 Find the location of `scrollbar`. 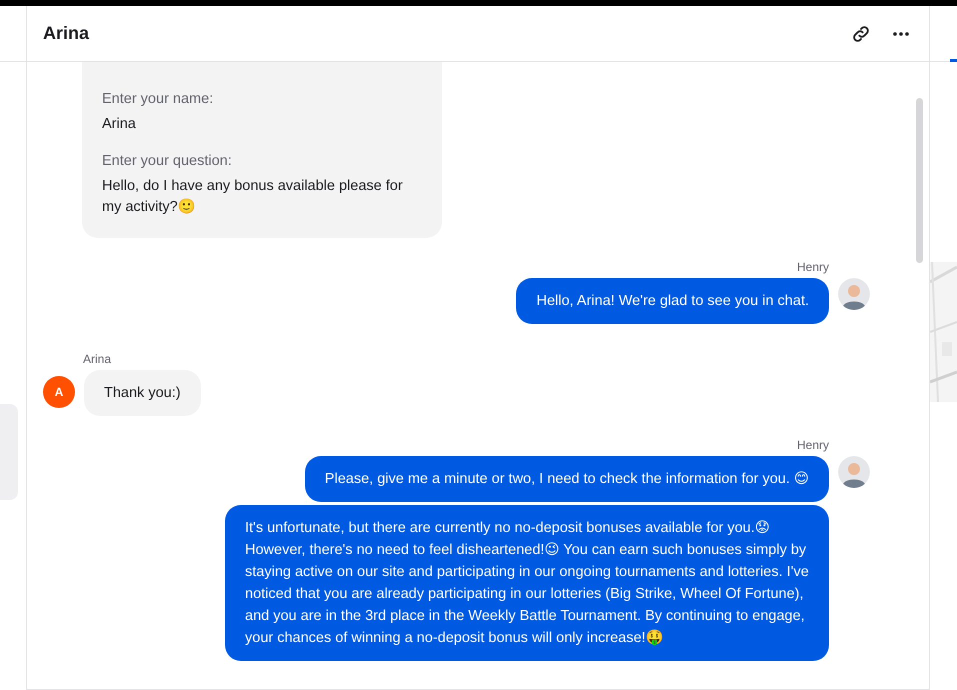

scrollbar is located at coordinates (919, 180).